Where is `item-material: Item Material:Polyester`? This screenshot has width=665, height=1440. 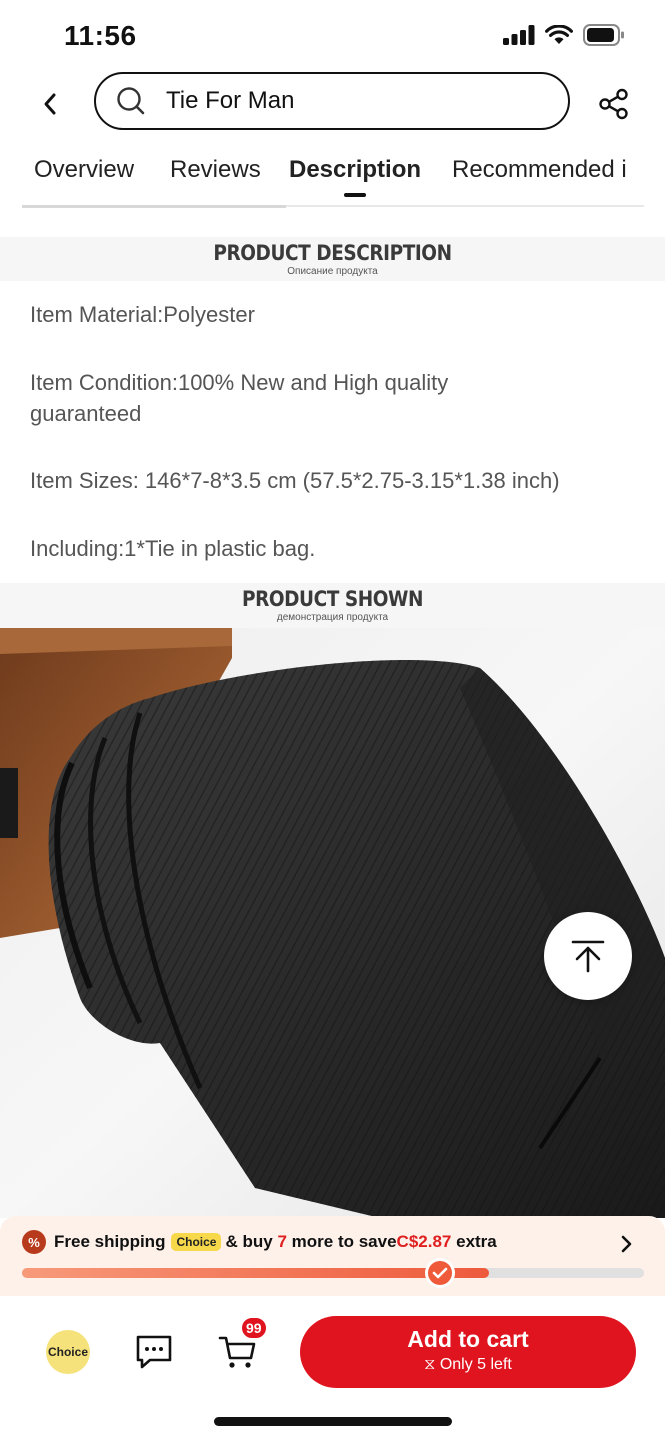
item-material: Item Material:Polyester is located at coordinates (142, 314).